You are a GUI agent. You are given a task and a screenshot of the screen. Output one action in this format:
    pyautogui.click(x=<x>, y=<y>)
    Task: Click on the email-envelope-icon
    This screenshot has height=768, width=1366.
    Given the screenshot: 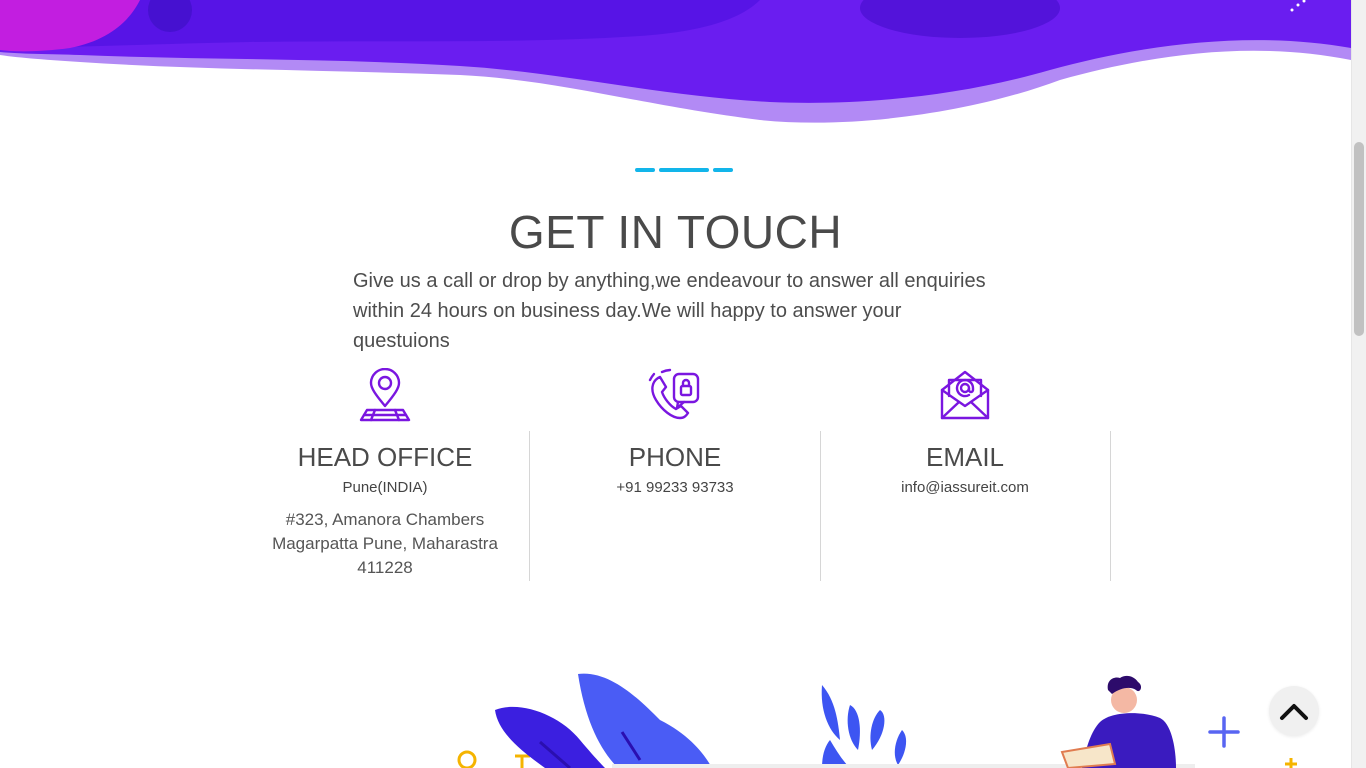 What is the action you would take?
    pyautogui.click(x=965, y=394)
    